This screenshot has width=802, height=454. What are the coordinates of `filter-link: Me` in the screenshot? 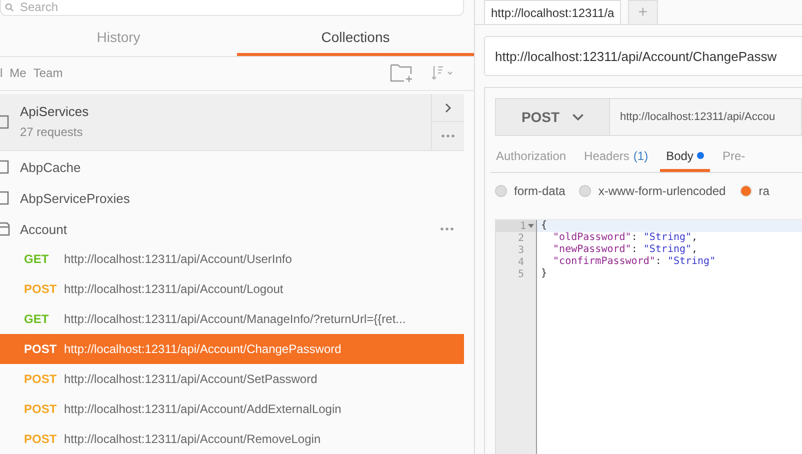 It's located at (18, 73).